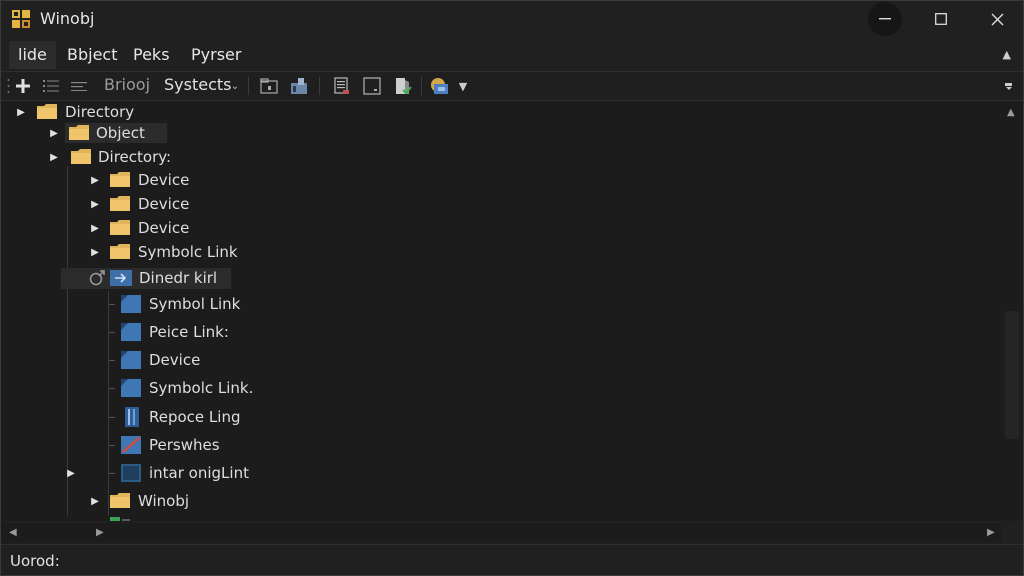  I want to click on minimize-button, so click(885, 19).